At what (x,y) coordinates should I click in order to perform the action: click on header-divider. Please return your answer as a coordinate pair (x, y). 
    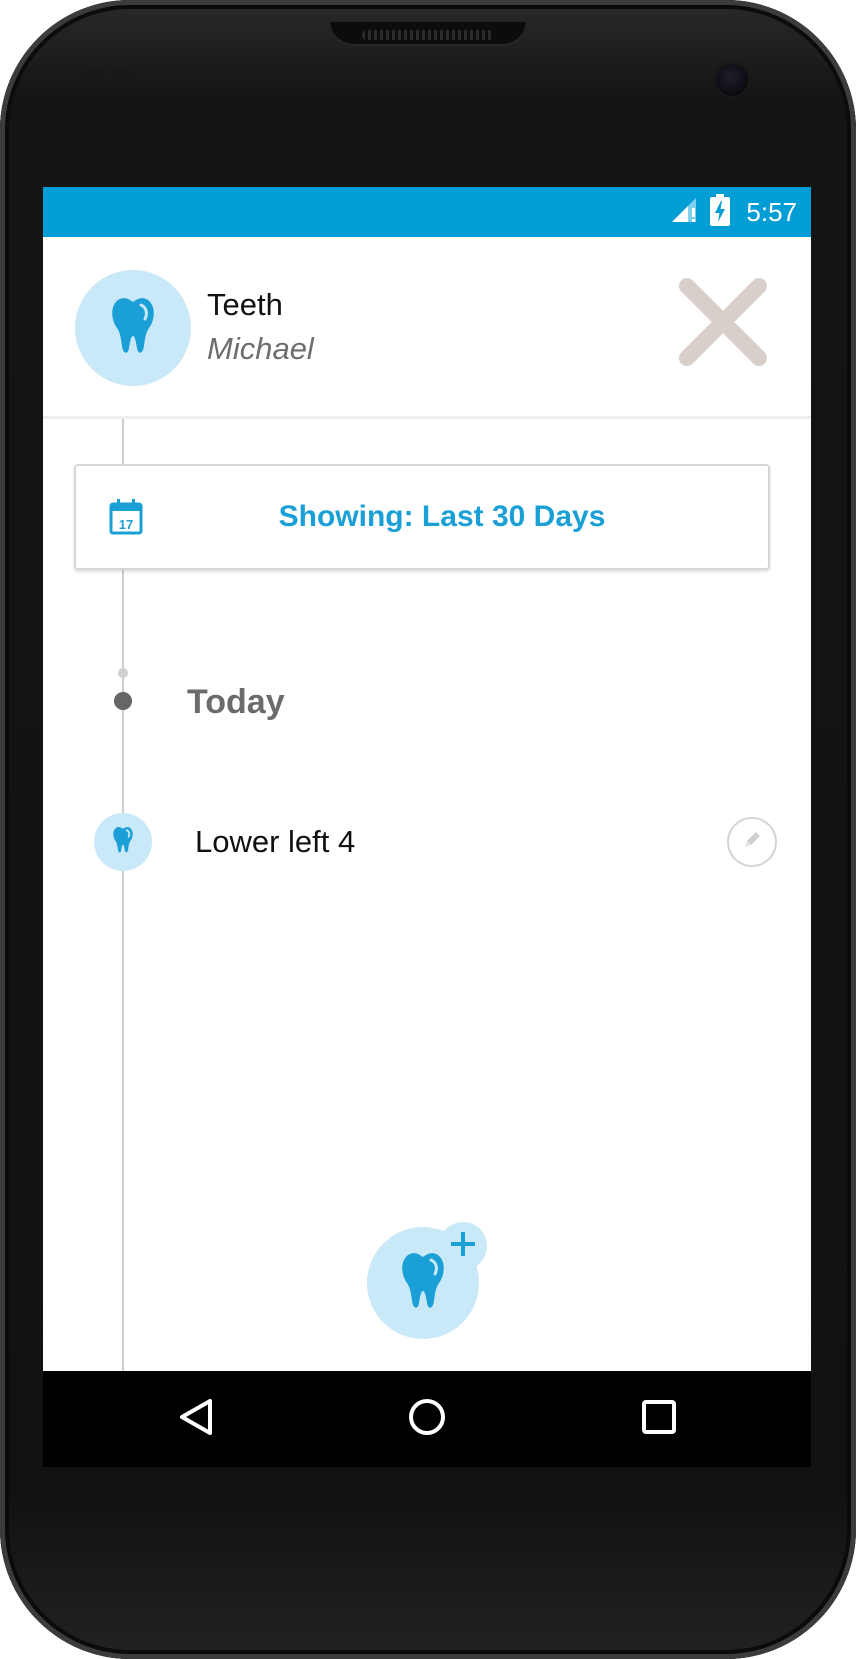
    Looking at the image, I should click on (427, 417).